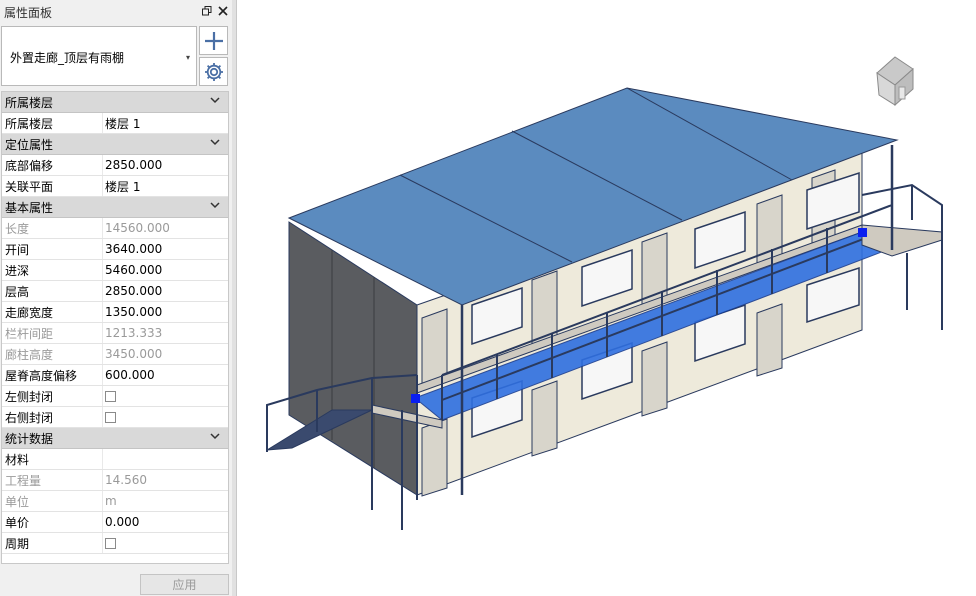 The width and height of the screenshot is (976, 596). I want to click on section-title: 基本属性, so click(29, 207).